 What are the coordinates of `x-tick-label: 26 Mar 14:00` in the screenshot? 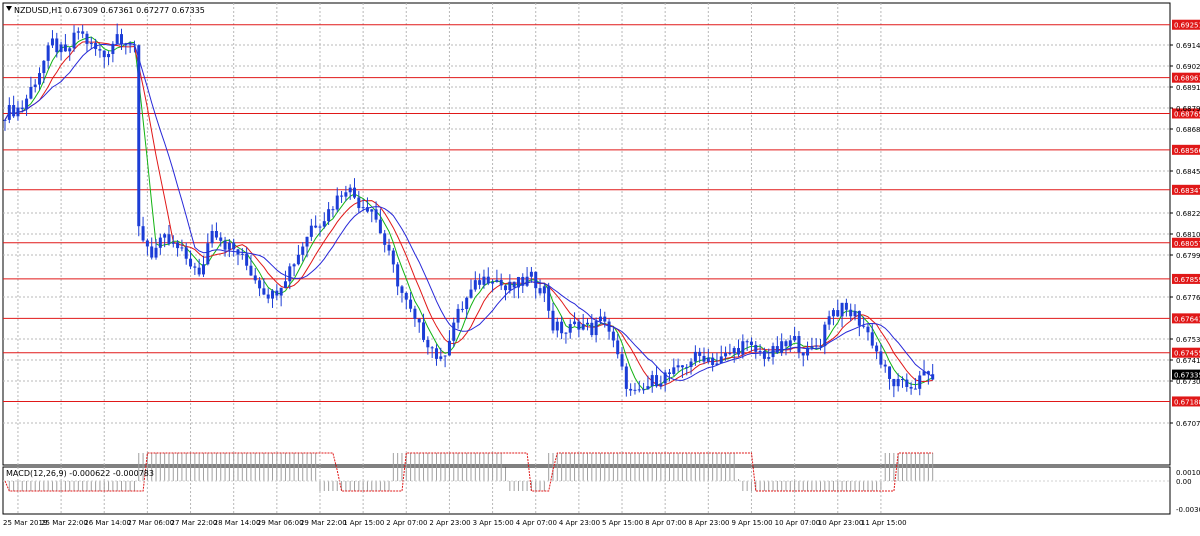 It's located at (107, 523).